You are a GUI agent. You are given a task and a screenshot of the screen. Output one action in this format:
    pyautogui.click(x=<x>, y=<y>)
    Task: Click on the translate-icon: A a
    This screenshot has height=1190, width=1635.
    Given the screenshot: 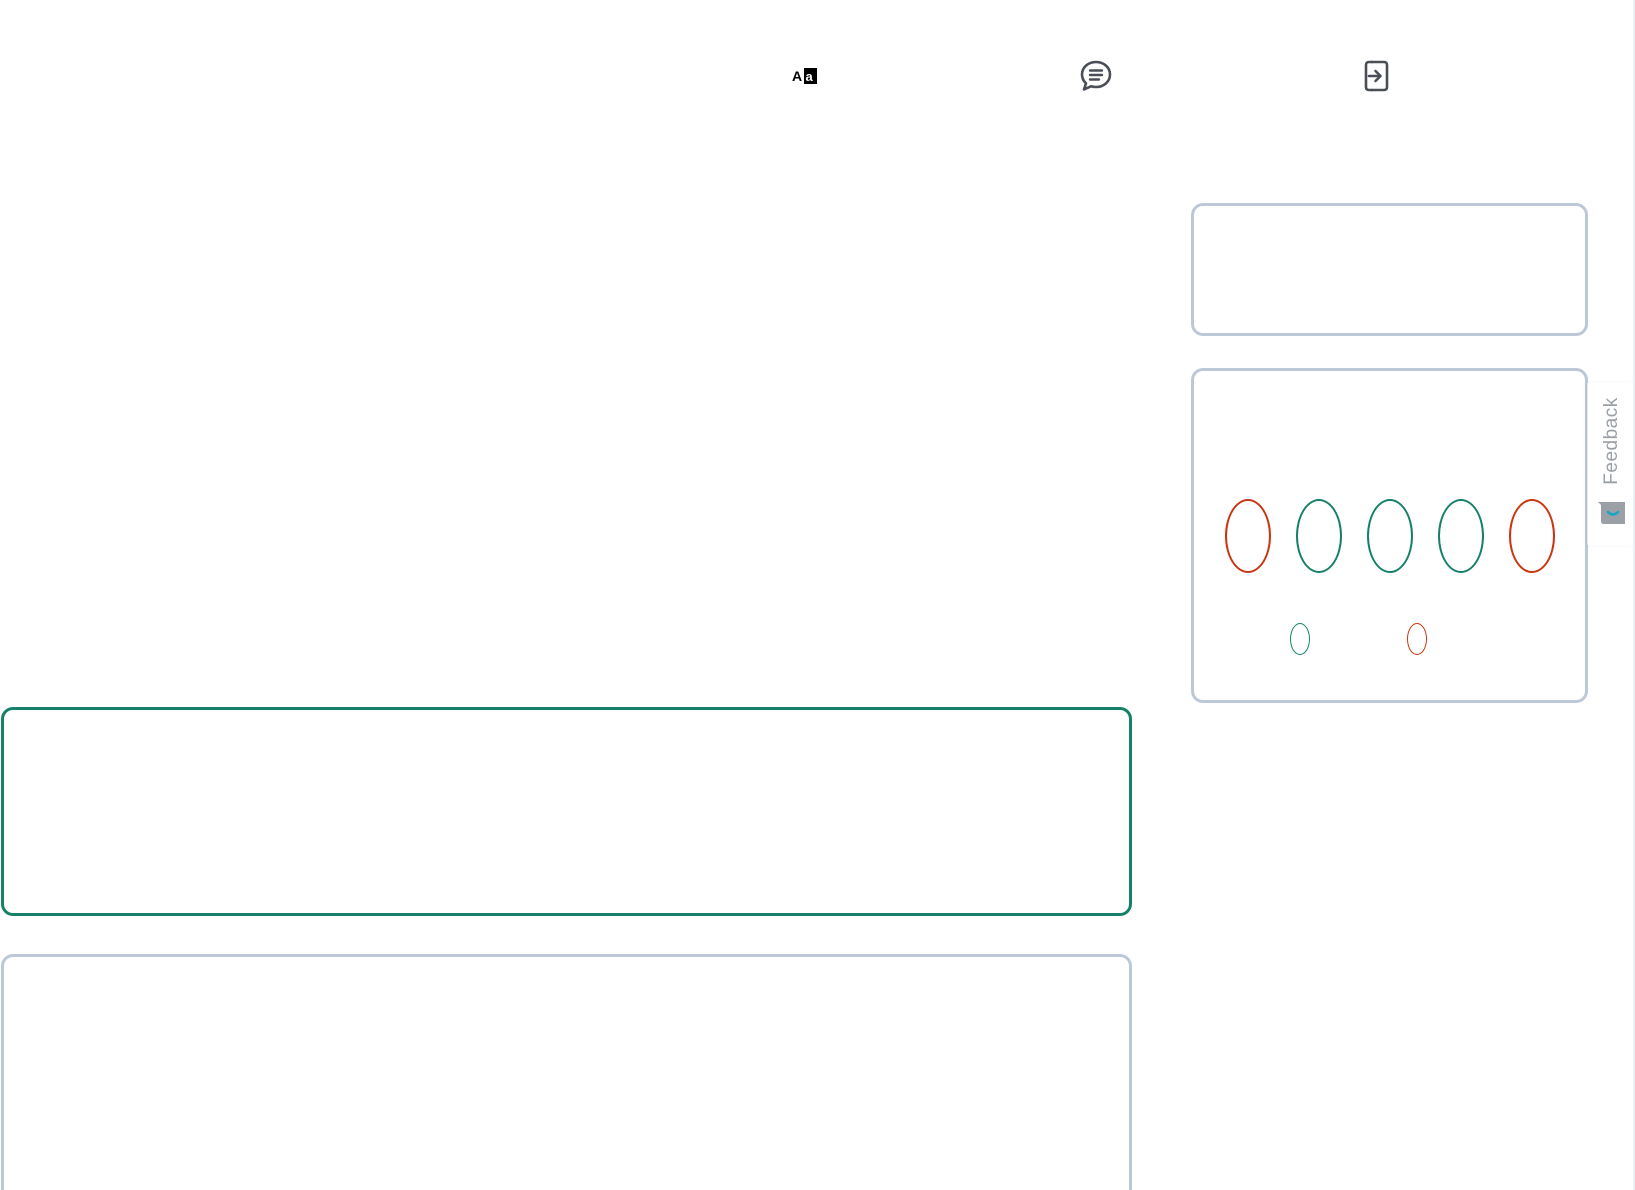 What is the action you would take?
    pyautogui.click(x=805, y=76)
    